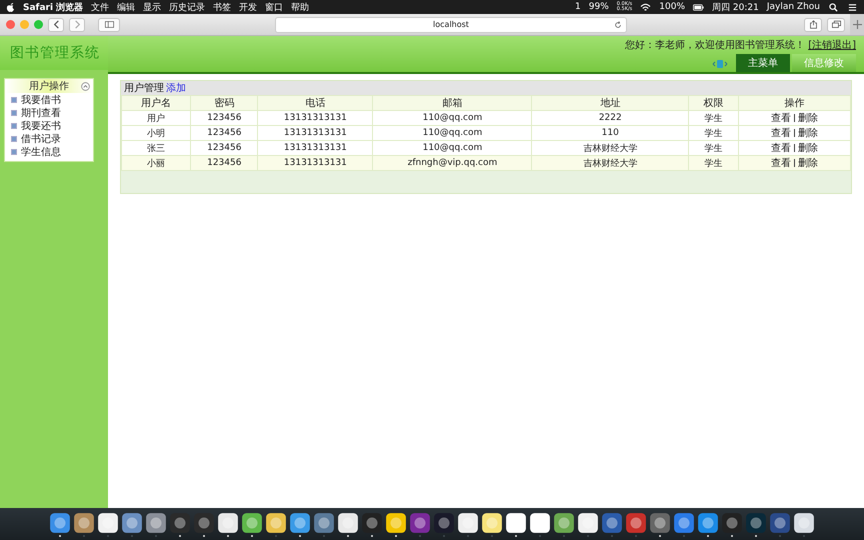 The image size is (864, 540). What do you see at coordinates (53, 7) in the screenshot?
I see `app-menu: Safari 浏览器` at bounding box center [53, 7].